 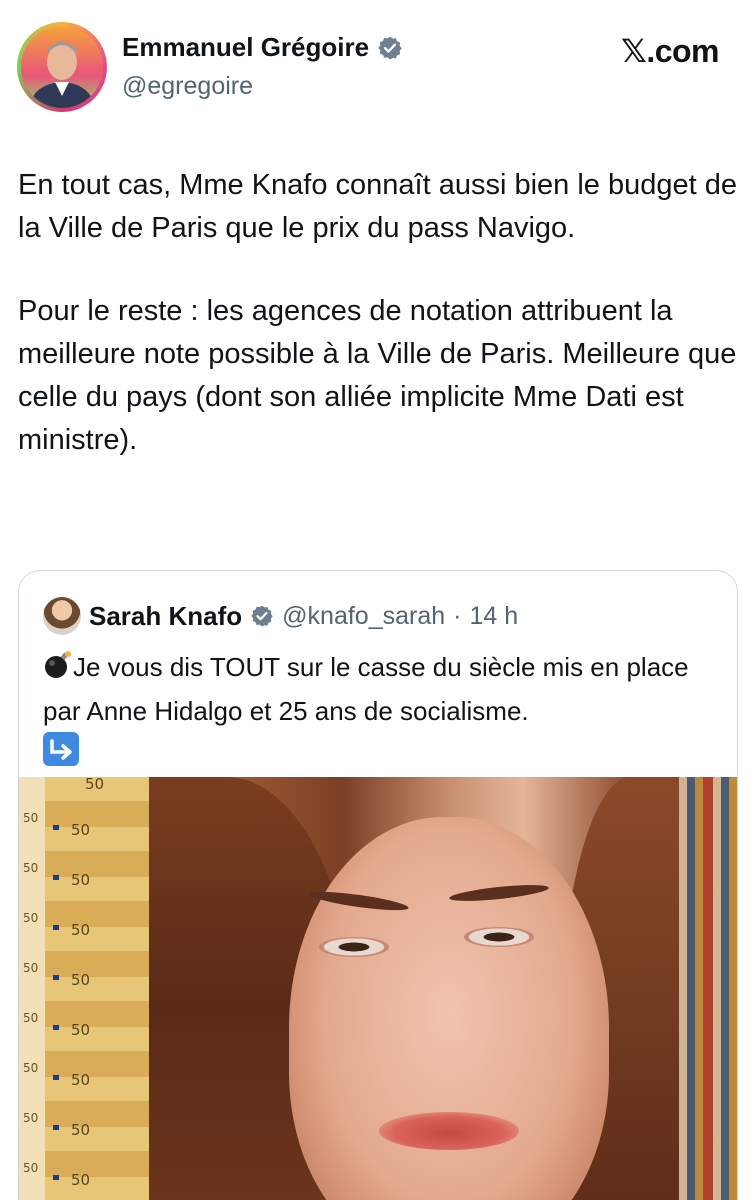 What do you see at coordinates (377, 65) in the screenshot?
I see `tweet-header: Emmanuel Grégoire @egregoire 𝕏.com` at bounding box center [377, 65].